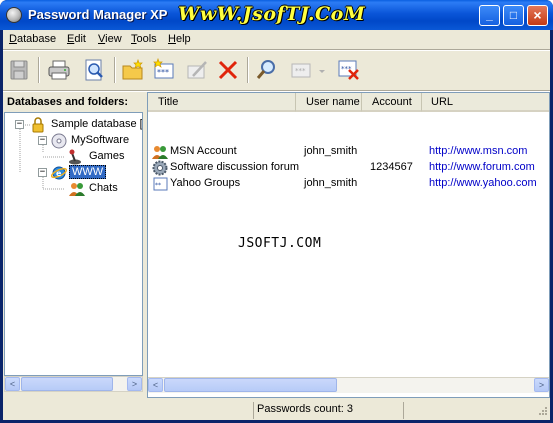  What do you see at coordinates (234, 167) in the screenshot?
I see `row-title: Software discussion forum` at bounding box center [234, 167].